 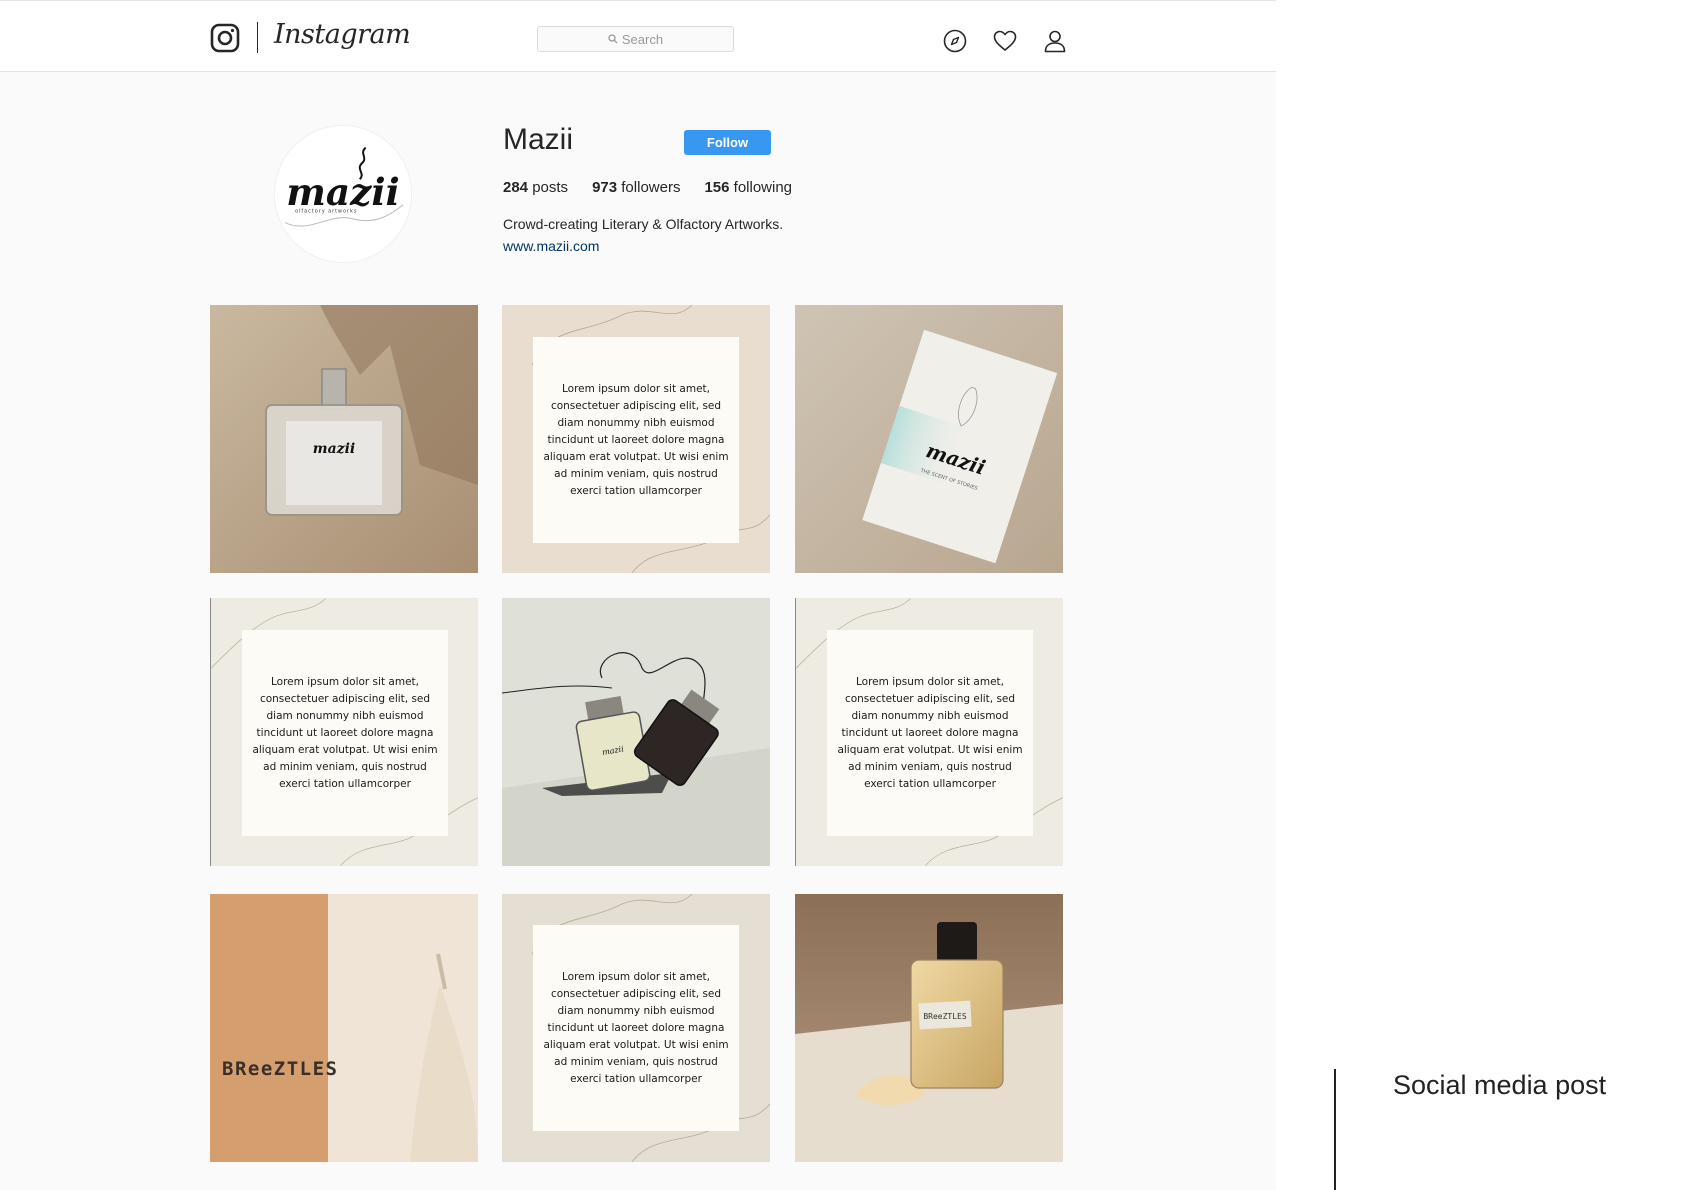 What do you see at coordinates (642, 39) in the screenshot?
I see `search-placeholder: Search` at bounding box center [642, 39].